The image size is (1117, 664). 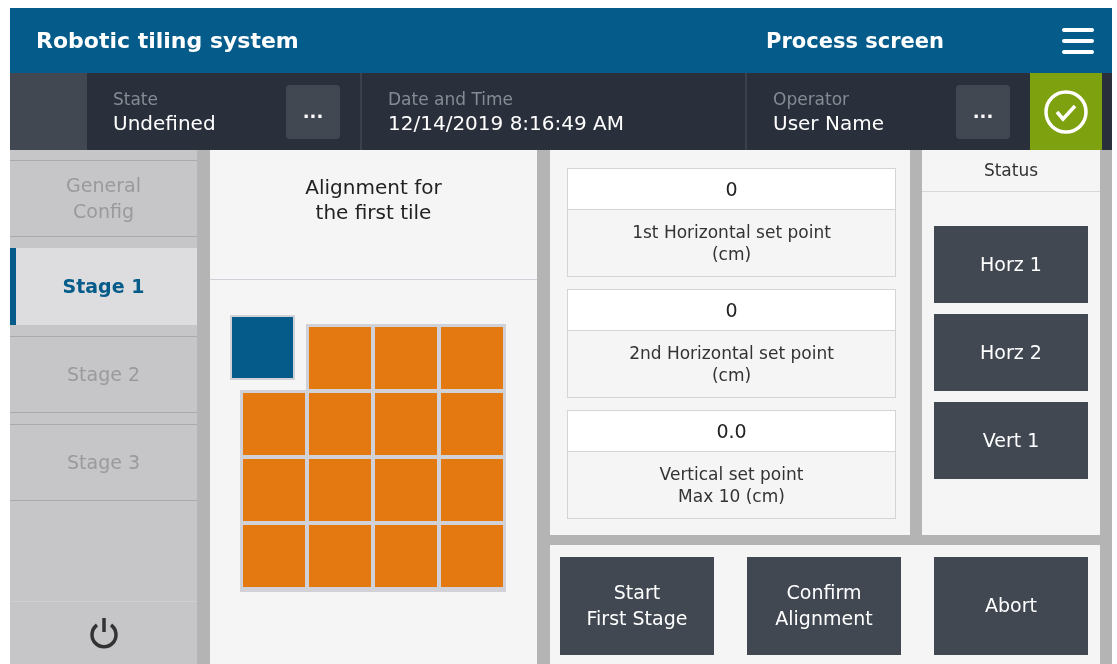 I want to click on app-title: Robotic tiling system, so click(x=168, y=40).